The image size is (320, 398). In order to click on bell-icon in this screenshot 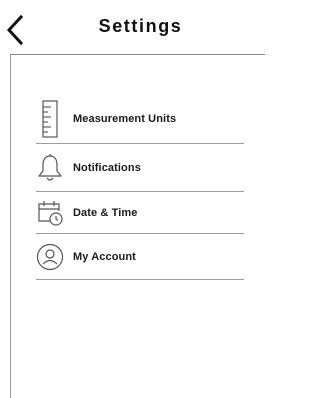, I will do `click(50, 168)`.